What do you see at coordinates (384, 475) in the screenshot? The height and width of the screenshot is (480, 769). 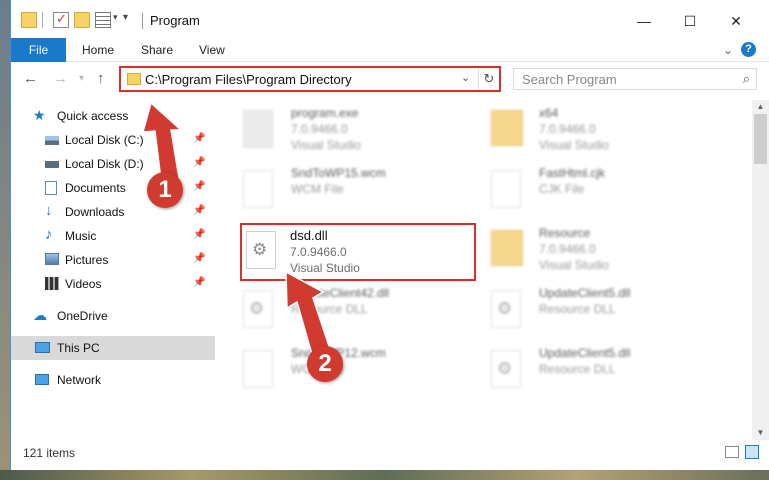 I see `desktop-background-bottom` at bounding box center [384, 475].